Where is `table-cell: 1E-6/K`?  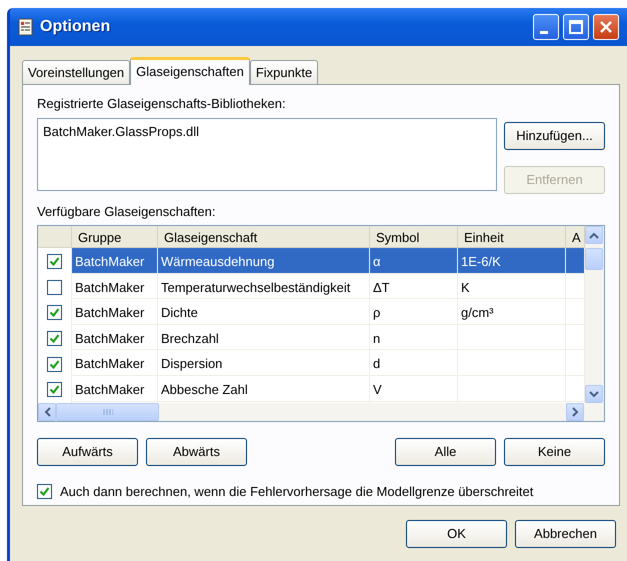
table-cell: 1E-6/K is located at coordinates (512, 262).